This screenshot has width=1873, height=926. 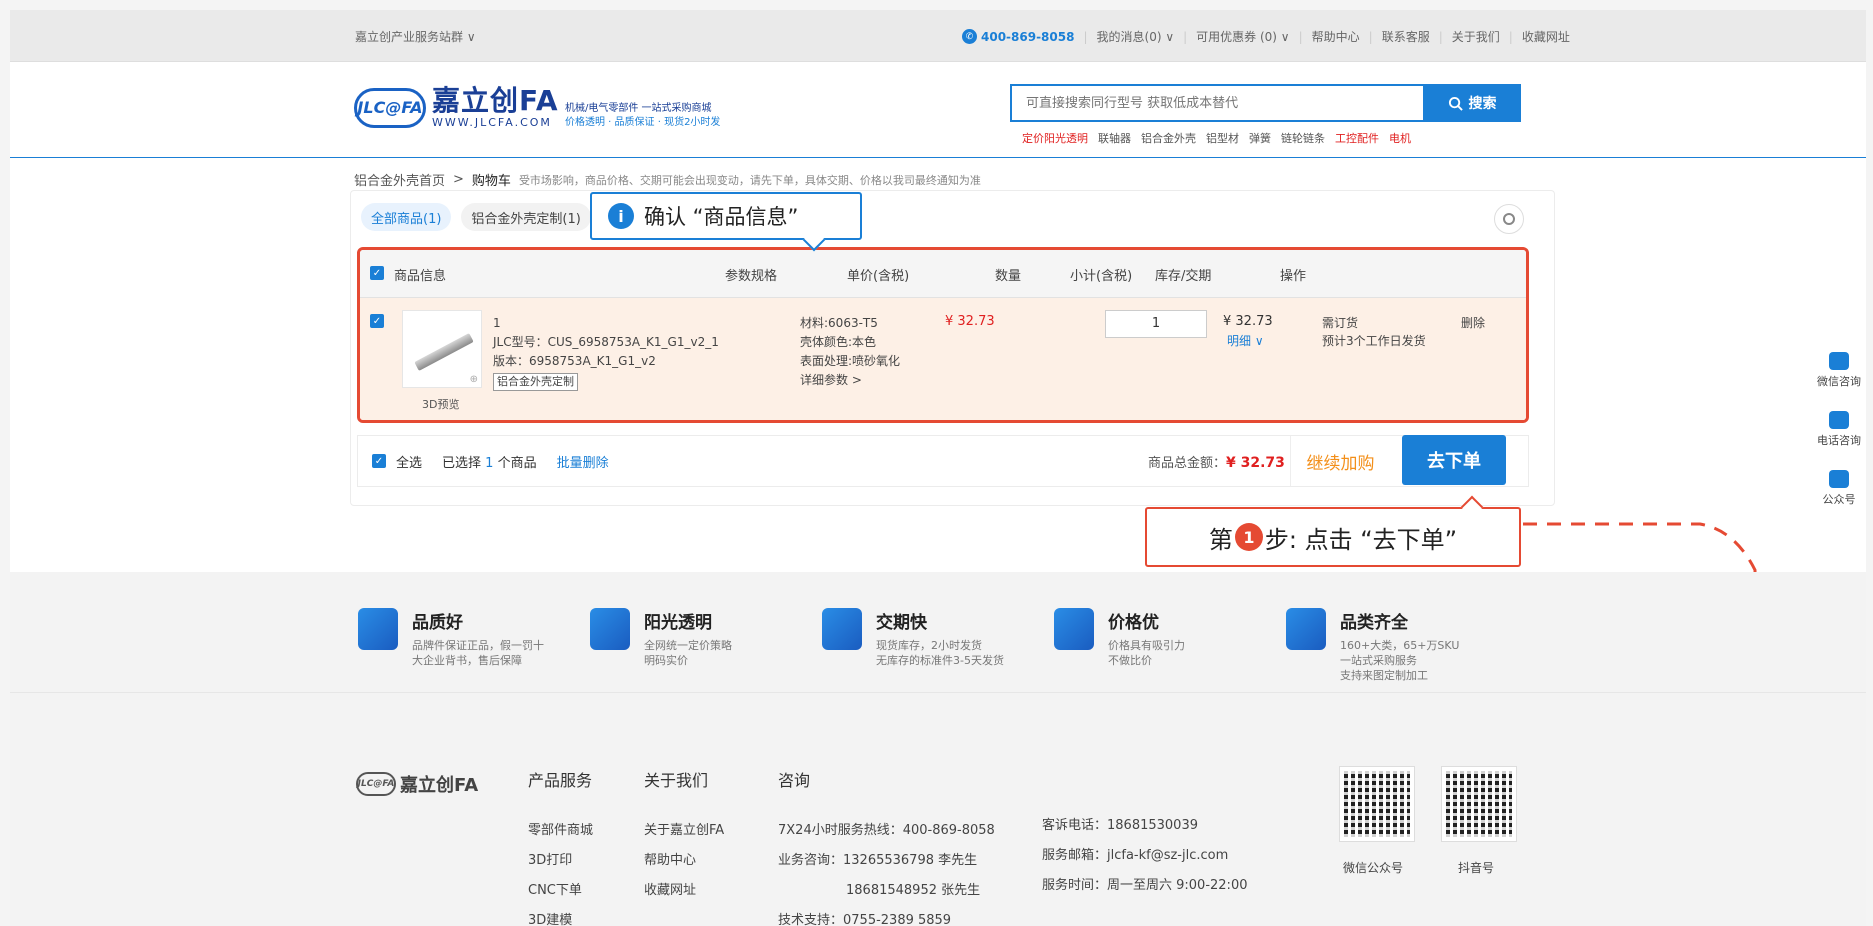 I want to click on footer-col-title: 产品服务, so click(x=560, y=780).